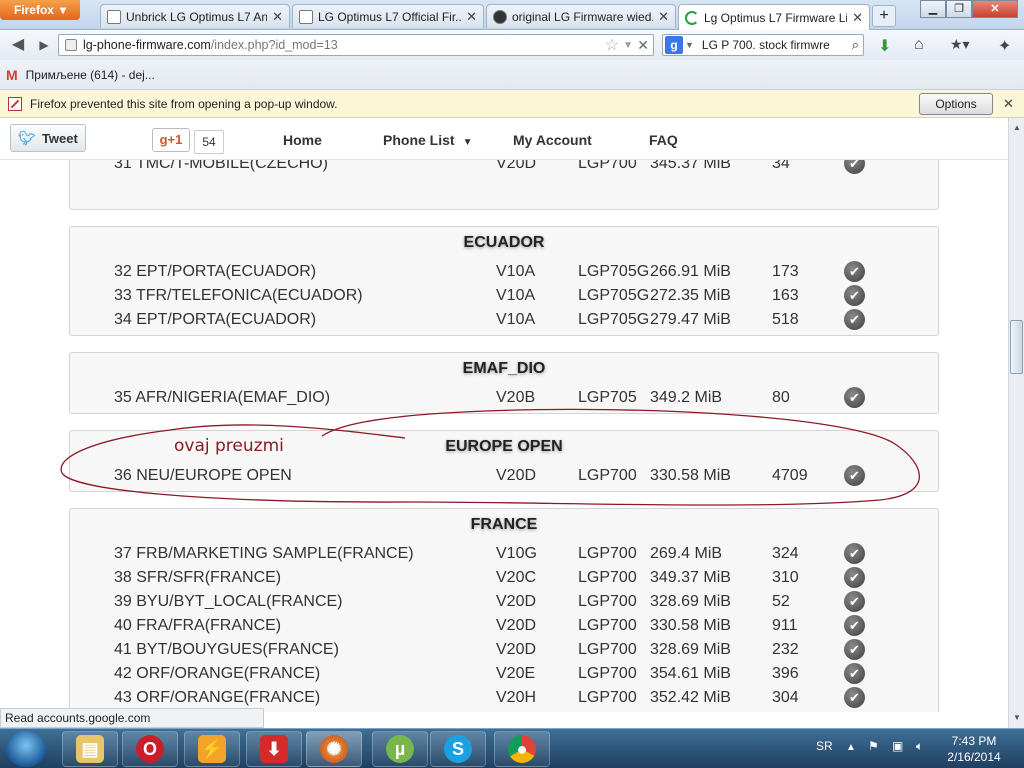 The width and height of the screenshot is (1024, 768). I want to click on close-notification-icon: ✕, so click(1008, 104).